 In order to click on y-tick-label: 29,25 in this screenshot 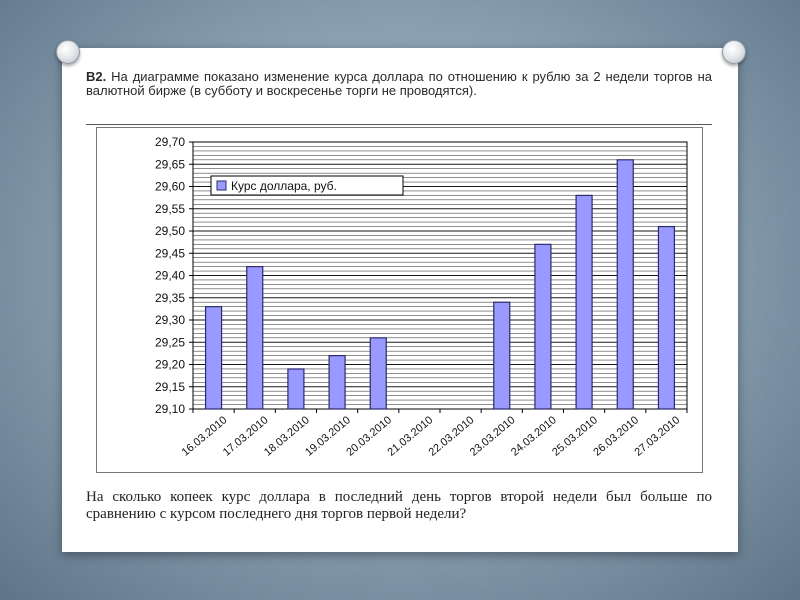, I will do `click(170, 342)`.